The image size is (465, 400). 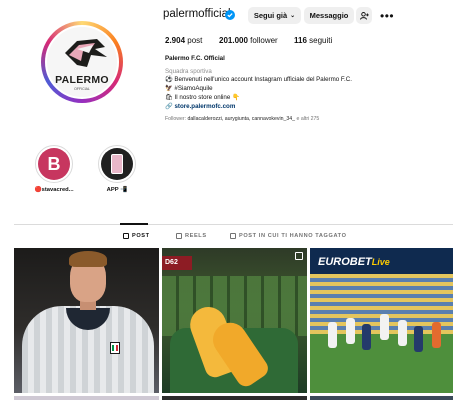 I want to click on followers-label: follower, so click(x=264, y=40).